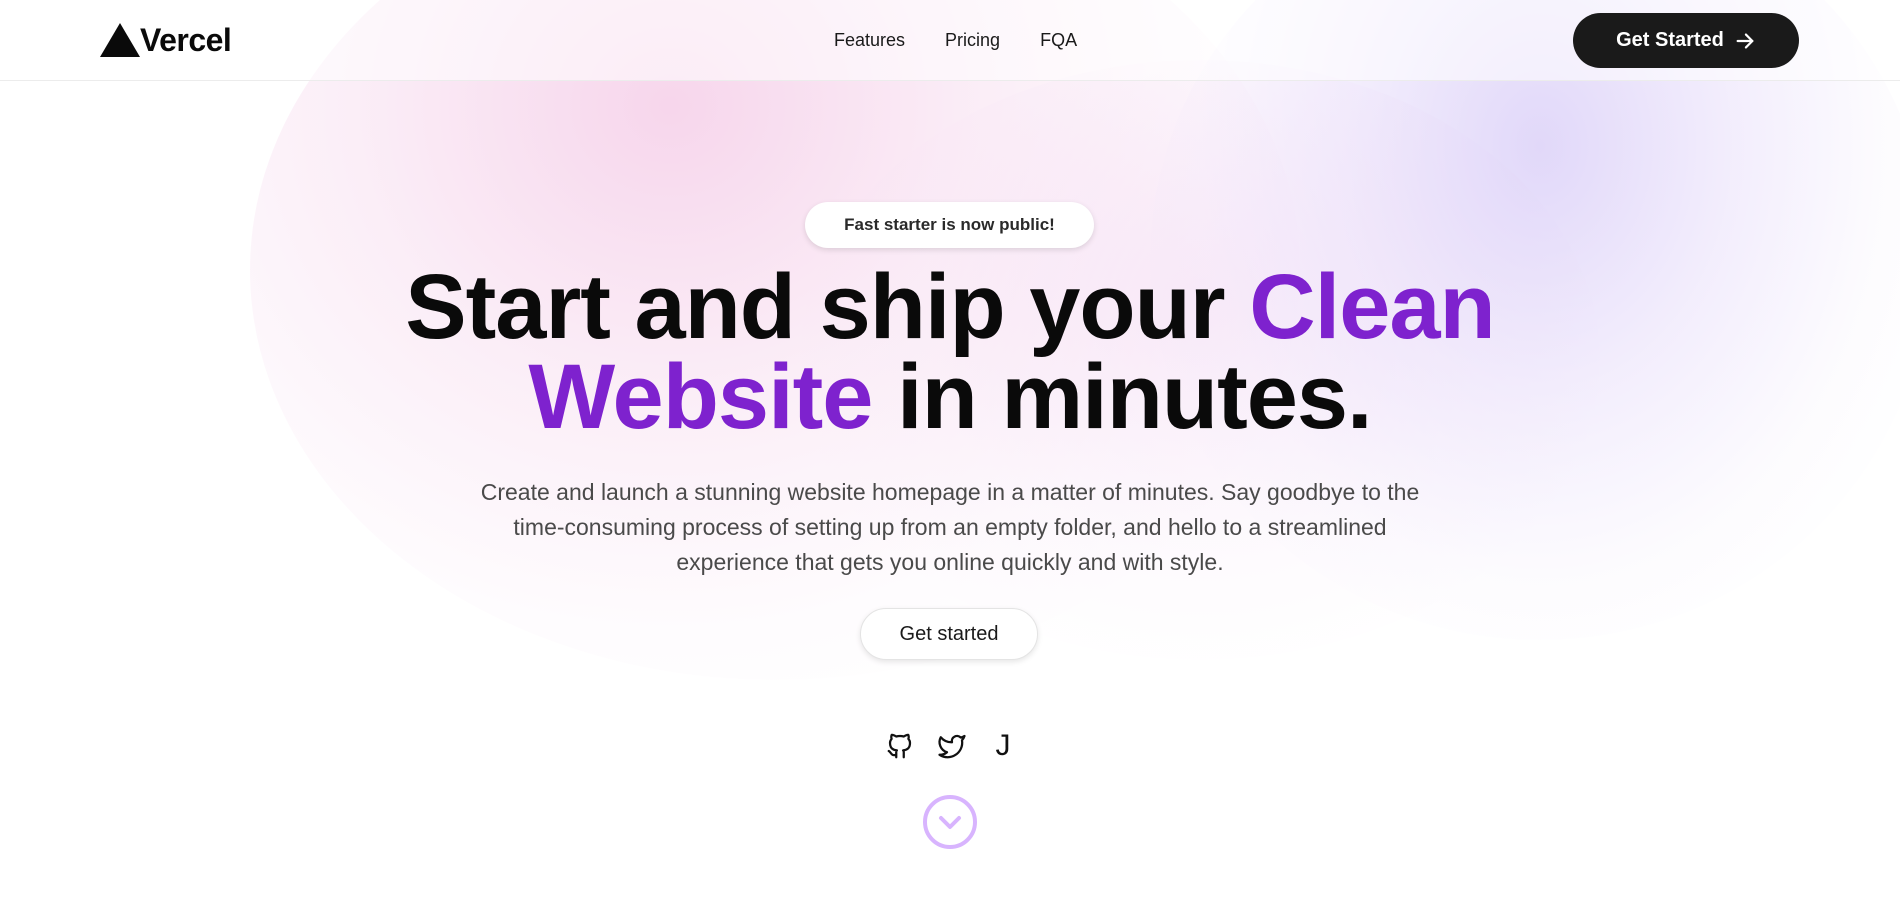 This screenshot has height=912, width=1900. I want to click on twitter-icon, so click(952, 746).